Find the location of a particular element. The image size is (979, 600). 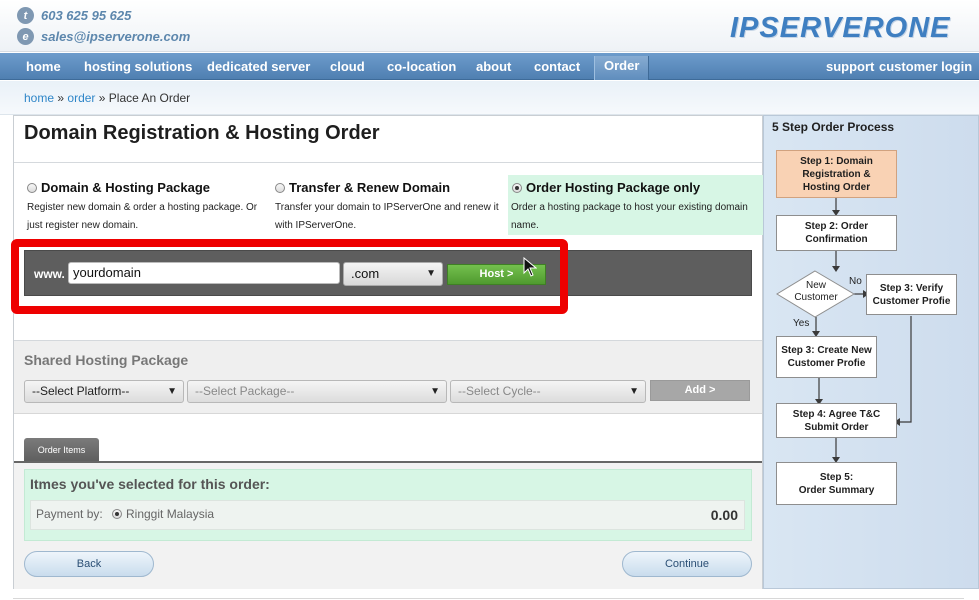

nav-co-location: co-location is located at coordinates (421, 66).